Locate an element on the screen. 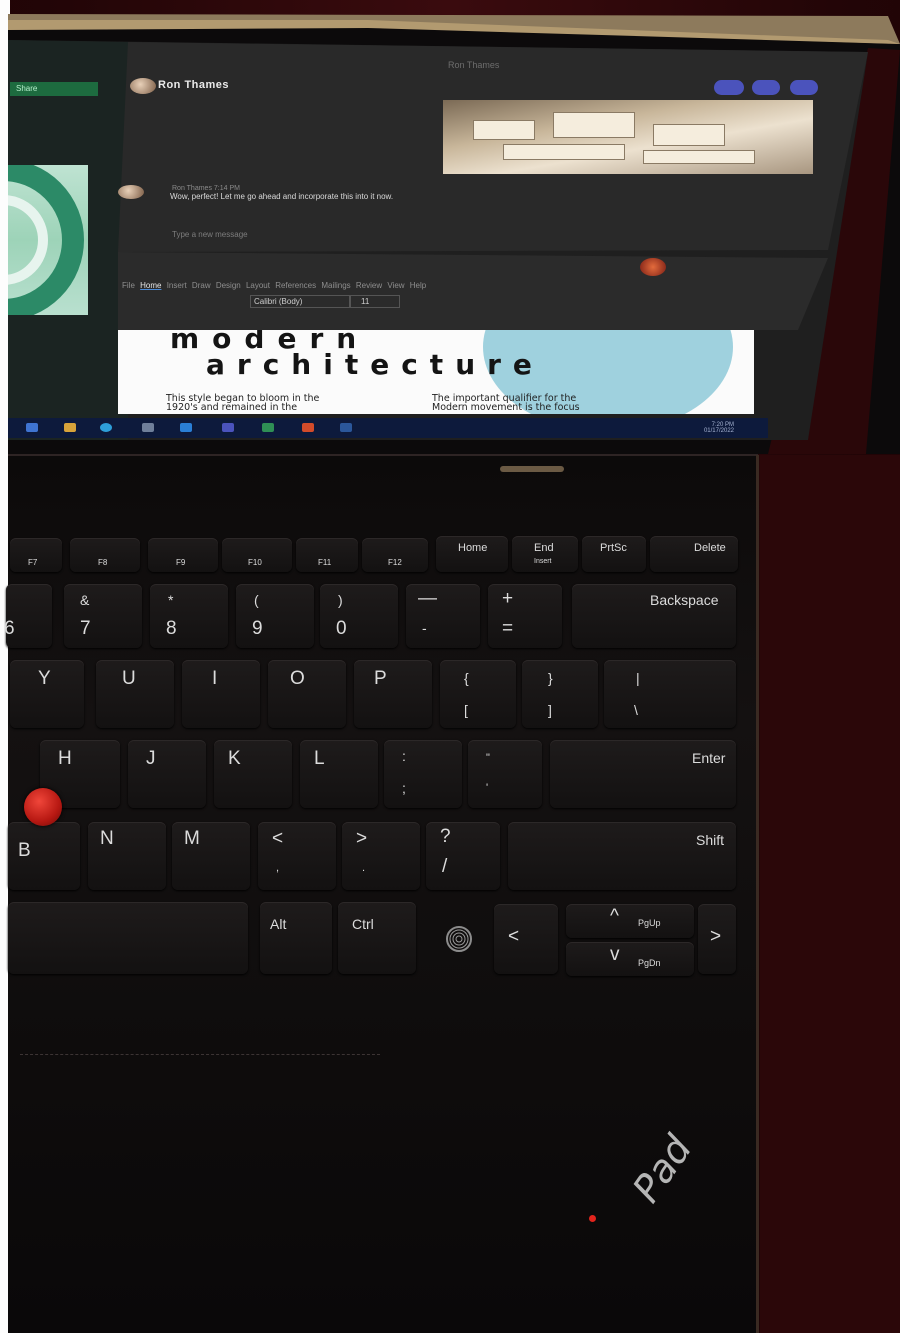  key-p: P is located at coordinates (393, 694).